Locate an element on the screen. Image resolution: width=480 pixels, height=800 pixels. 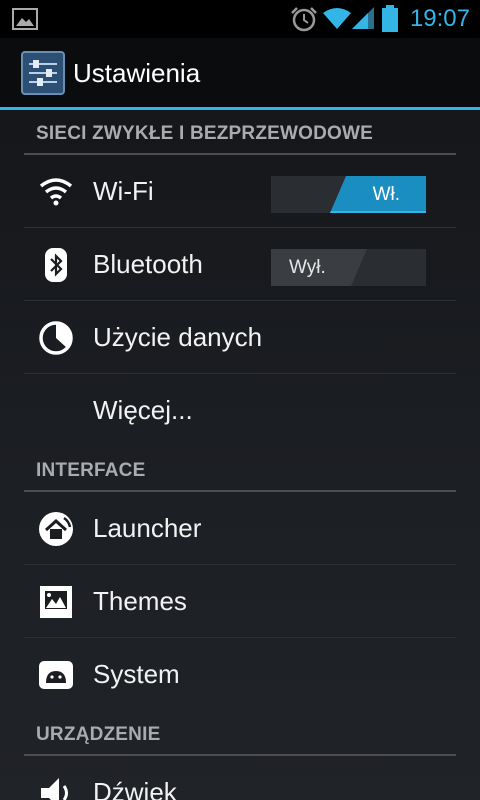
section-header-label: SIECI ZWYKŁE I BEZPRZEWODOWE is located at coordinates (205, 133).